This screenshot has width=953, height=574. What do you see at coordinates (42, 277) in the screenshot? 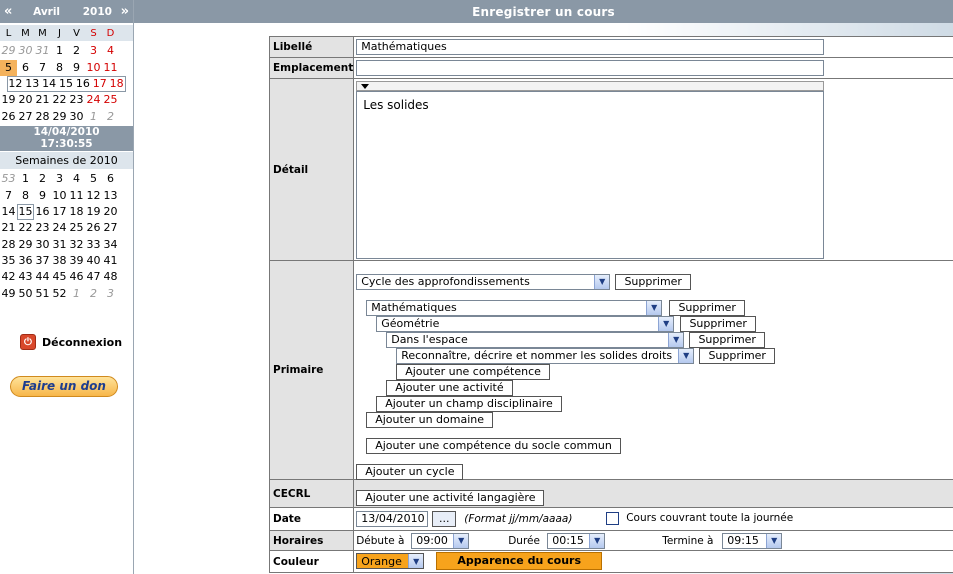
I see `week-number: 44` at bounding box center [42, 277].